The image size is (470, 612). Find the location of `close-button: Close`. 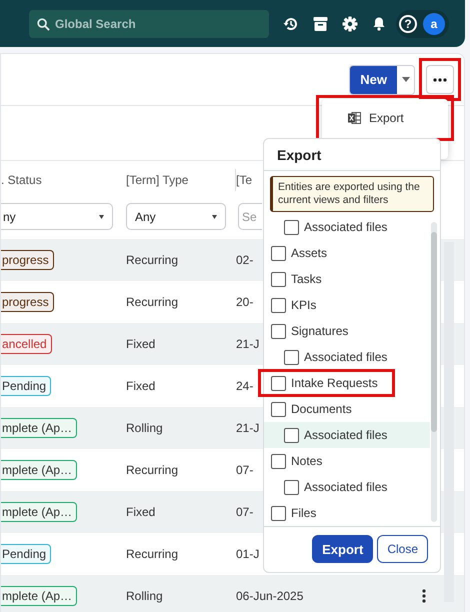

close-button: Close is located at coordinates (402, 549).